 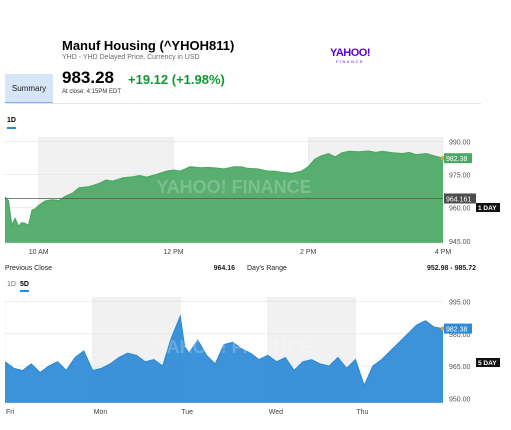 What do you see at coordinates (350, 61) in the screenshot?
I see `logo-sub-text: FINANCE` at bounding box center [350, 61].